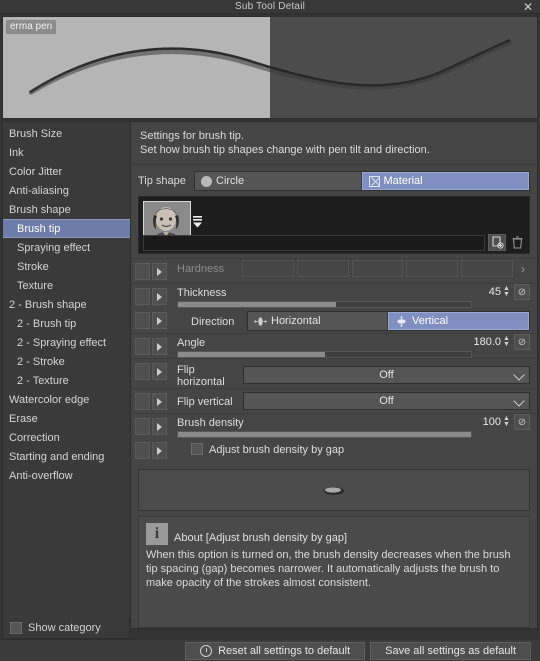 Image resolution: width=540 pixels, height=661 pixels. I want to click on brush-density-slider-fill, so click(324, 434).